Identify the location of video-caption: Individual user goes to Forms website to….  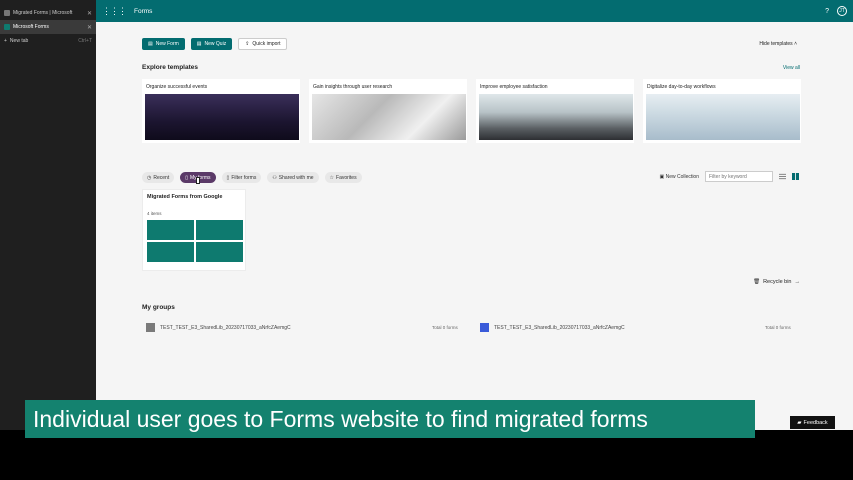
(390, 419).